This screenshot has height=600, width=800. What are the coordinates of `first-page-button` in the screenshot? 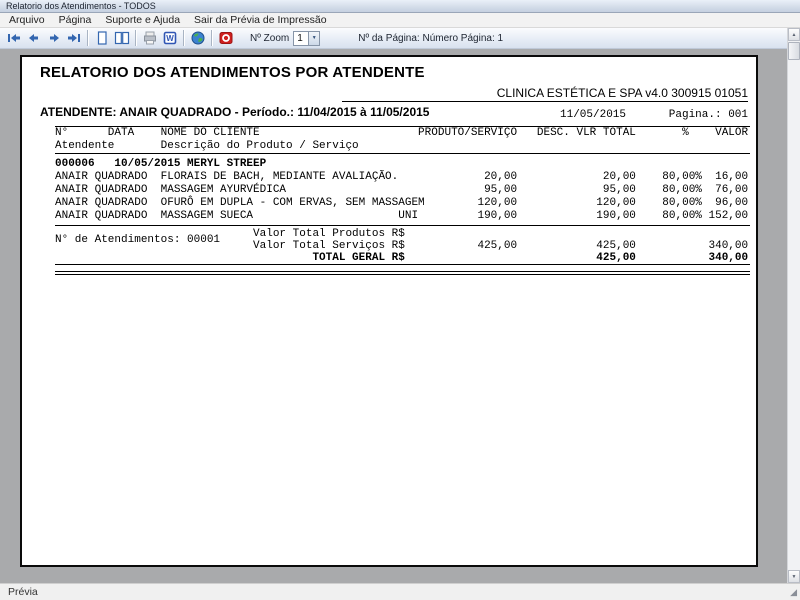 It's located at (14, 38).